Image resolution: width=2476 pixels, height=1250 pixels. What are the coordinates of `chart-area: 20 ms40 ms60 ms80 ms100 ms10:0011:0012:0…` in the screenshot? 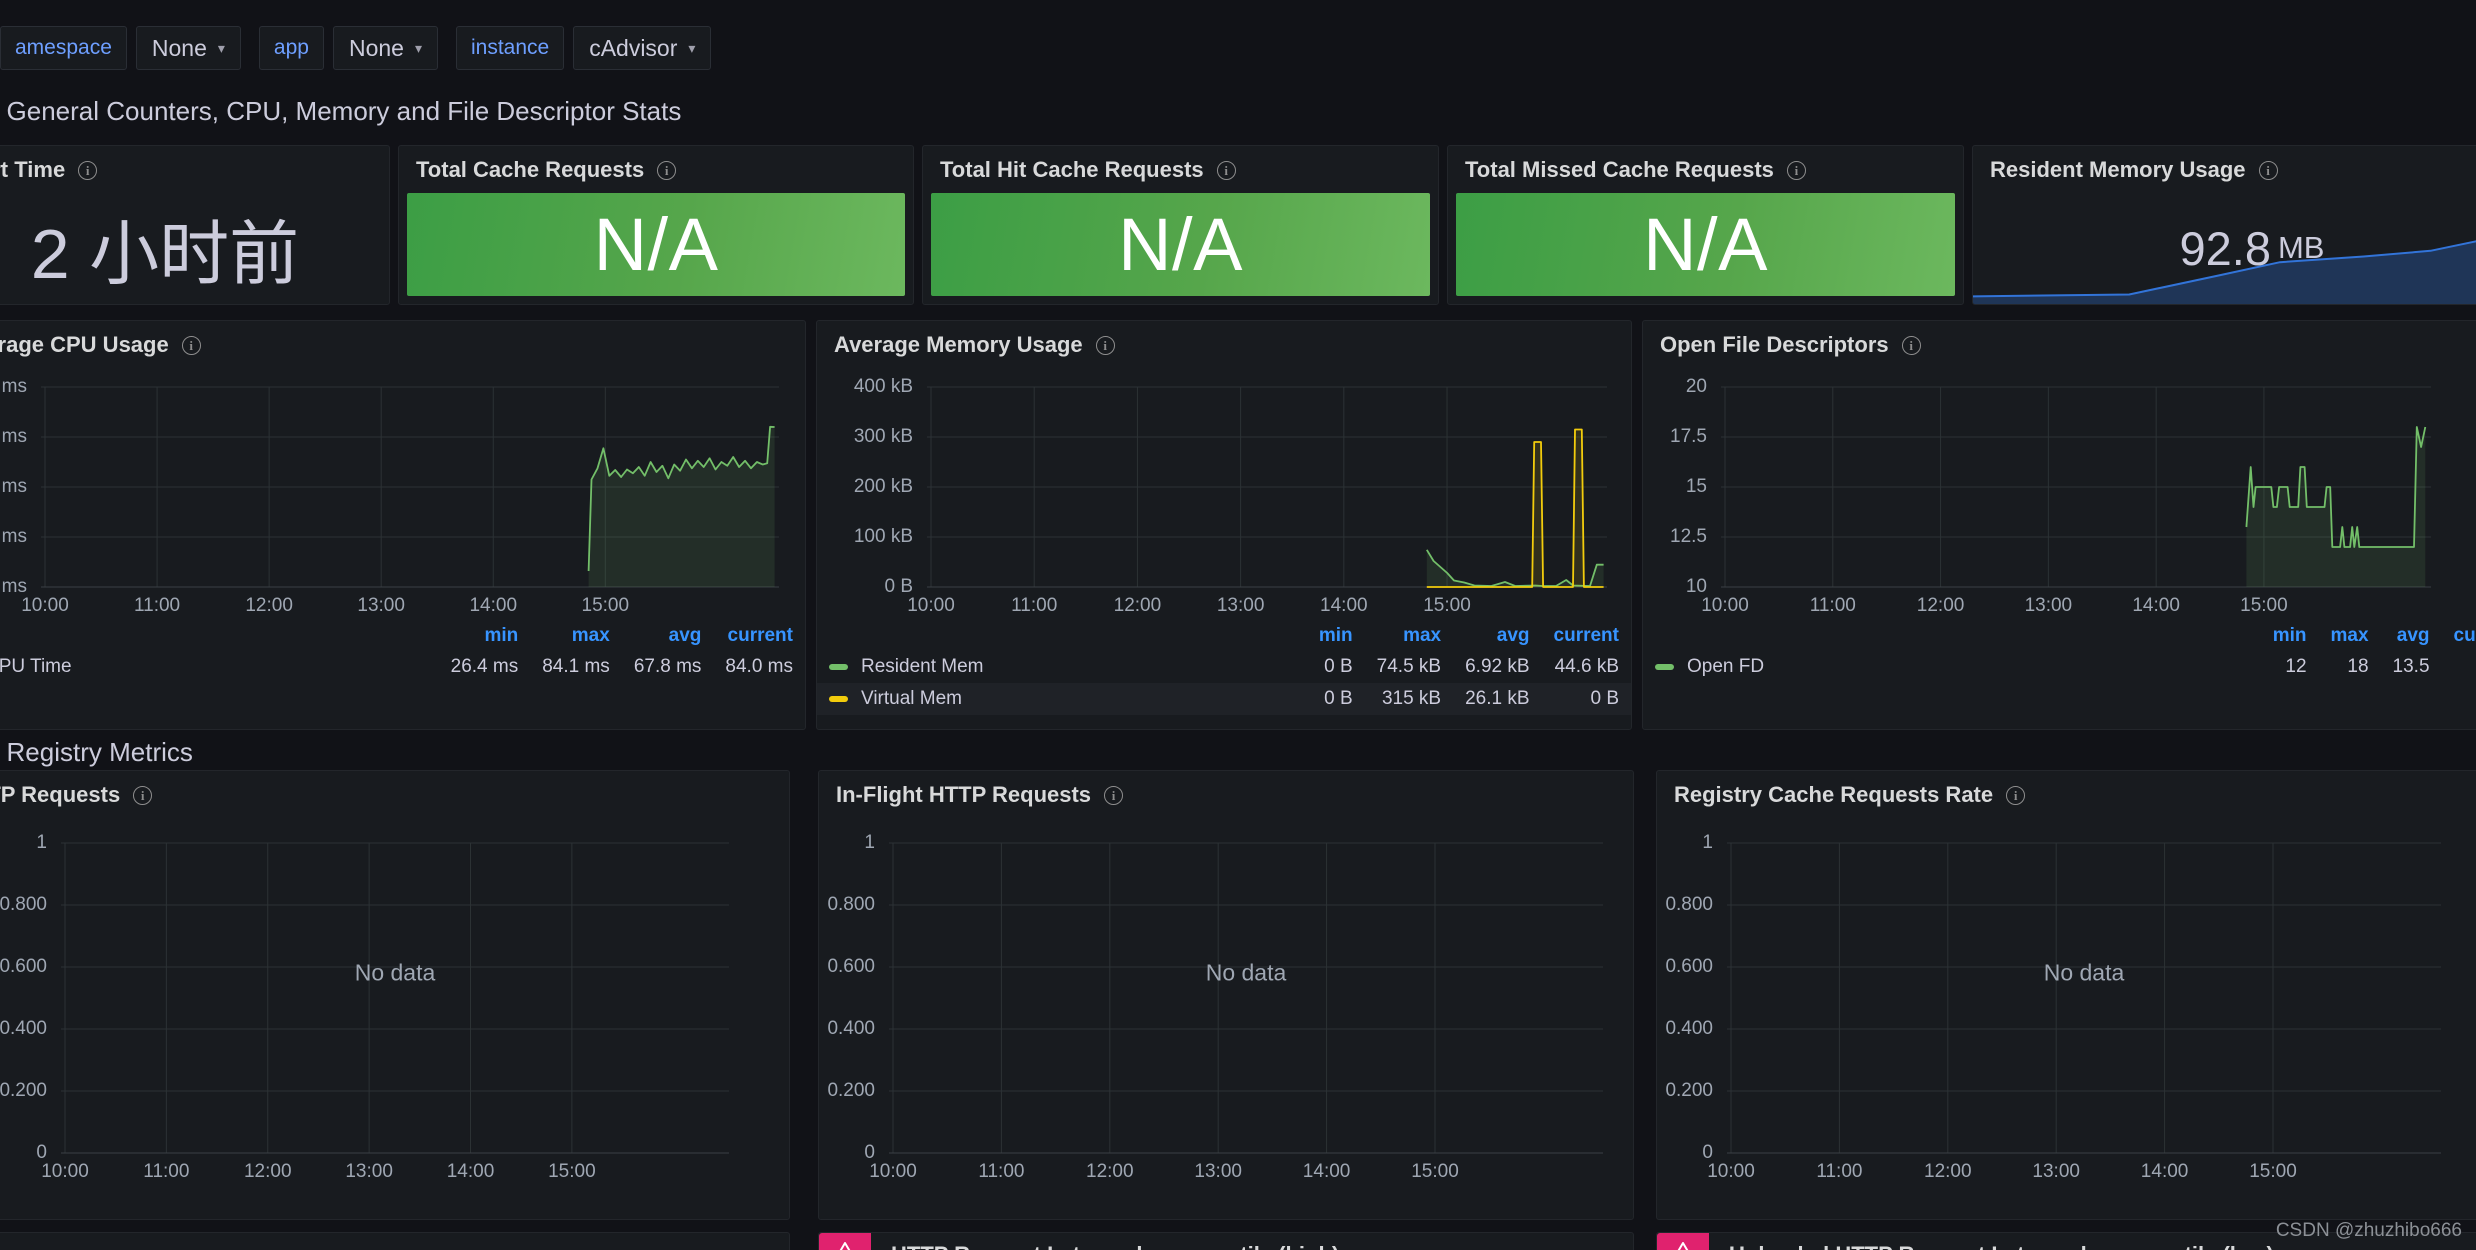 It's located at (402, 548).